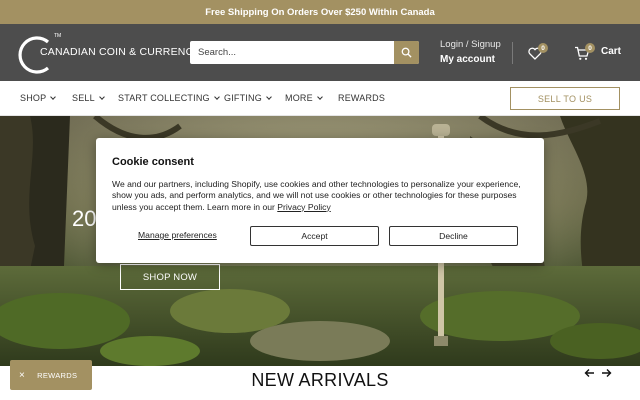  Describe the element at coordinates (606, 373) in the screenshot. I see `arrow-right-icon` at that location.